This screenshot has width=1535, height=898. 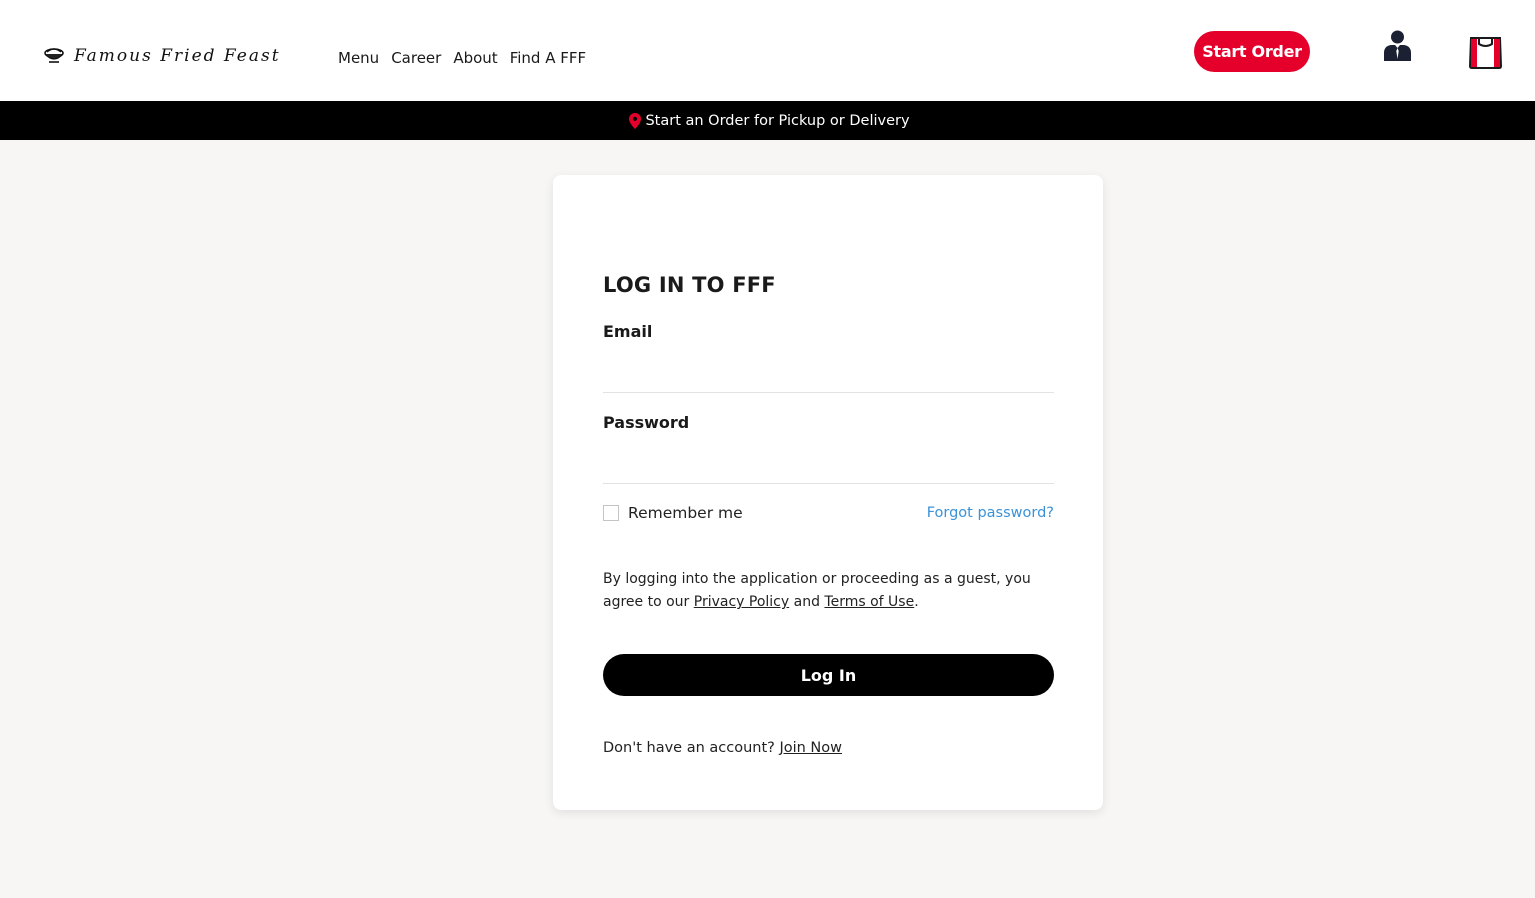 What do you see at coordinates (689, 748) in the screenshot?
I see `signup-text: Don't have an account?` at bounding box center [689, 748].